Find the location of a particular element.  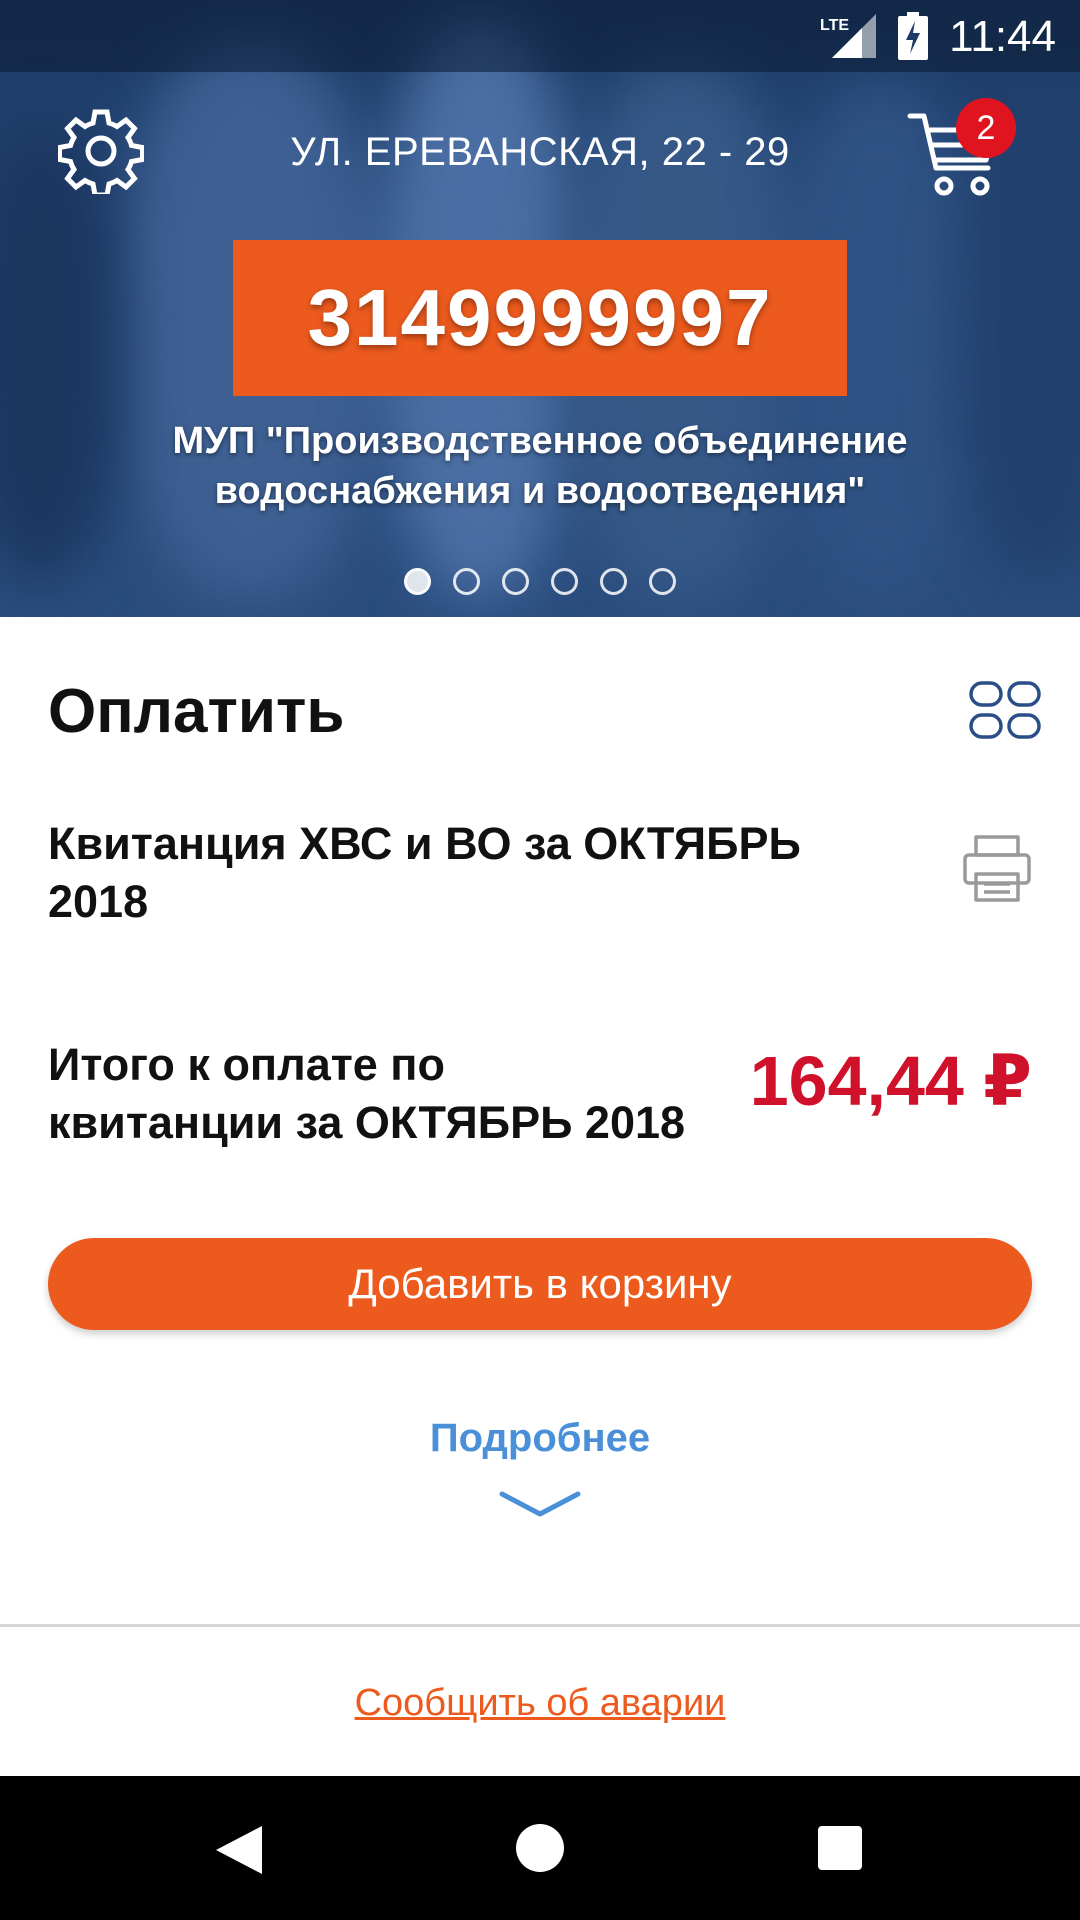

carousel-indicator is located at coordinates (540, 583).